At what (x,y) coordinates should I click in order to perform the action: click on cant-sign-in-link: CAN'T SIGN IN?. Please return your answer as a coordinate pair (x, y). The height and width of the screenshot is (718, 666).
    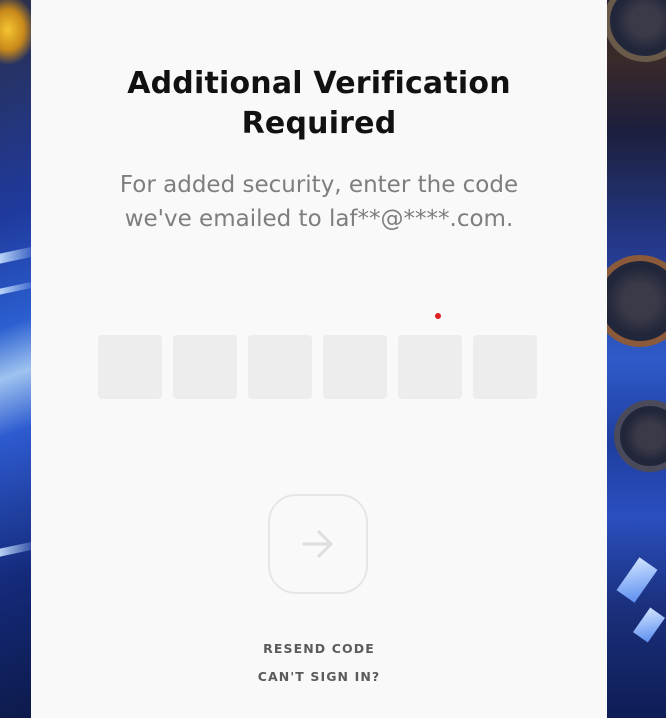
    Looking at the image, I should click on (319, 676).